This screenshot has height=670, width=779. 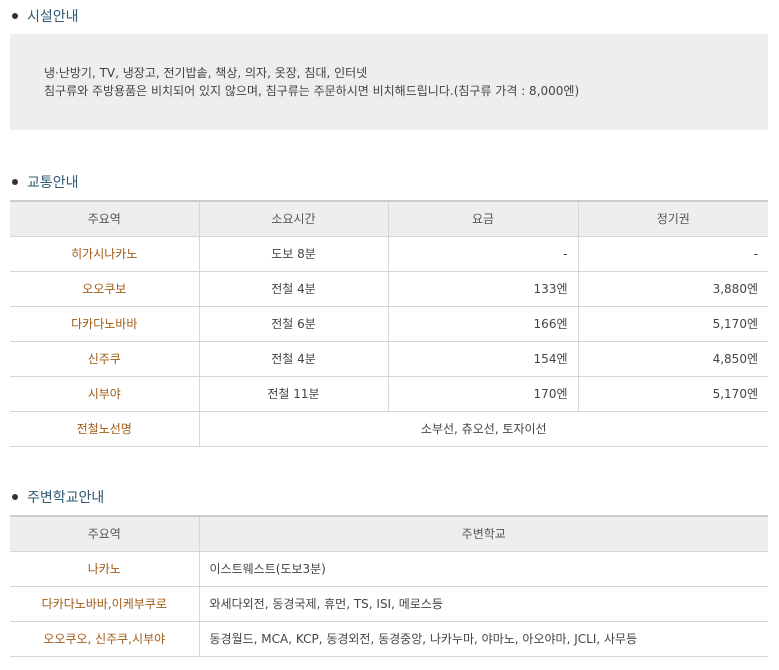 What do you see at coordinates (105, 359) in the screenshot?
I see `station-cell: 신주쿠` at bounding box center [105, 359].